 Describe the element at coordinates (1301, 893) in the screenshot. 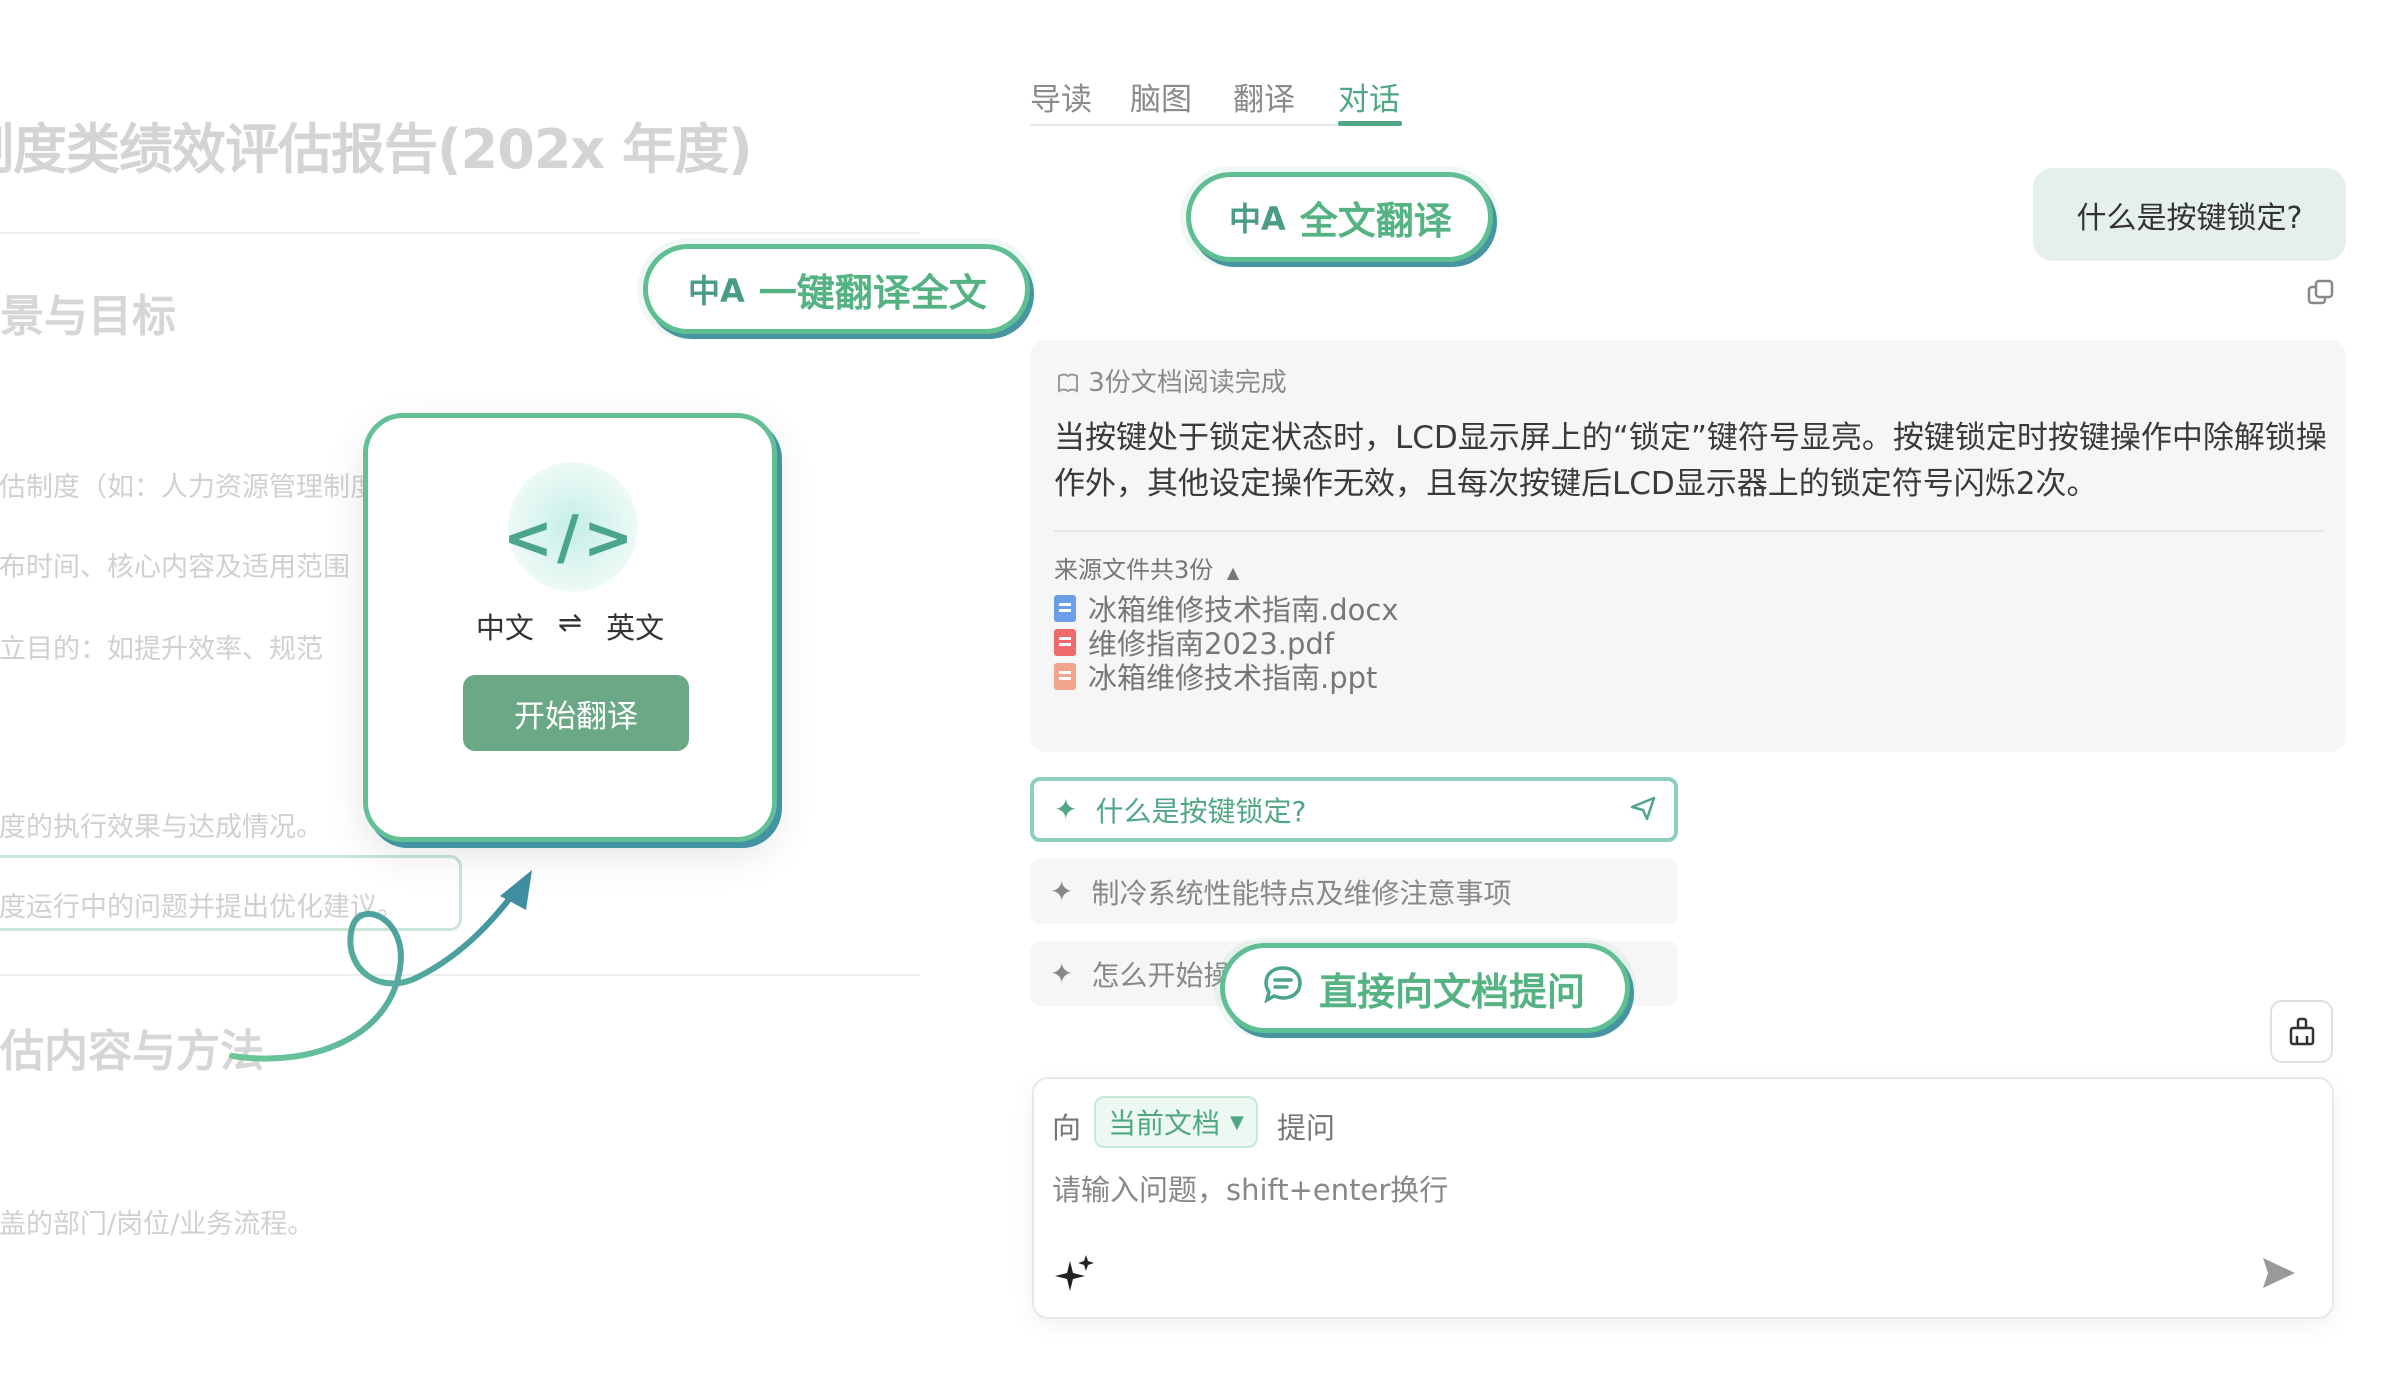

I see `suggestion-label: 制冷系统性能特点及维修注意事项` at that location.